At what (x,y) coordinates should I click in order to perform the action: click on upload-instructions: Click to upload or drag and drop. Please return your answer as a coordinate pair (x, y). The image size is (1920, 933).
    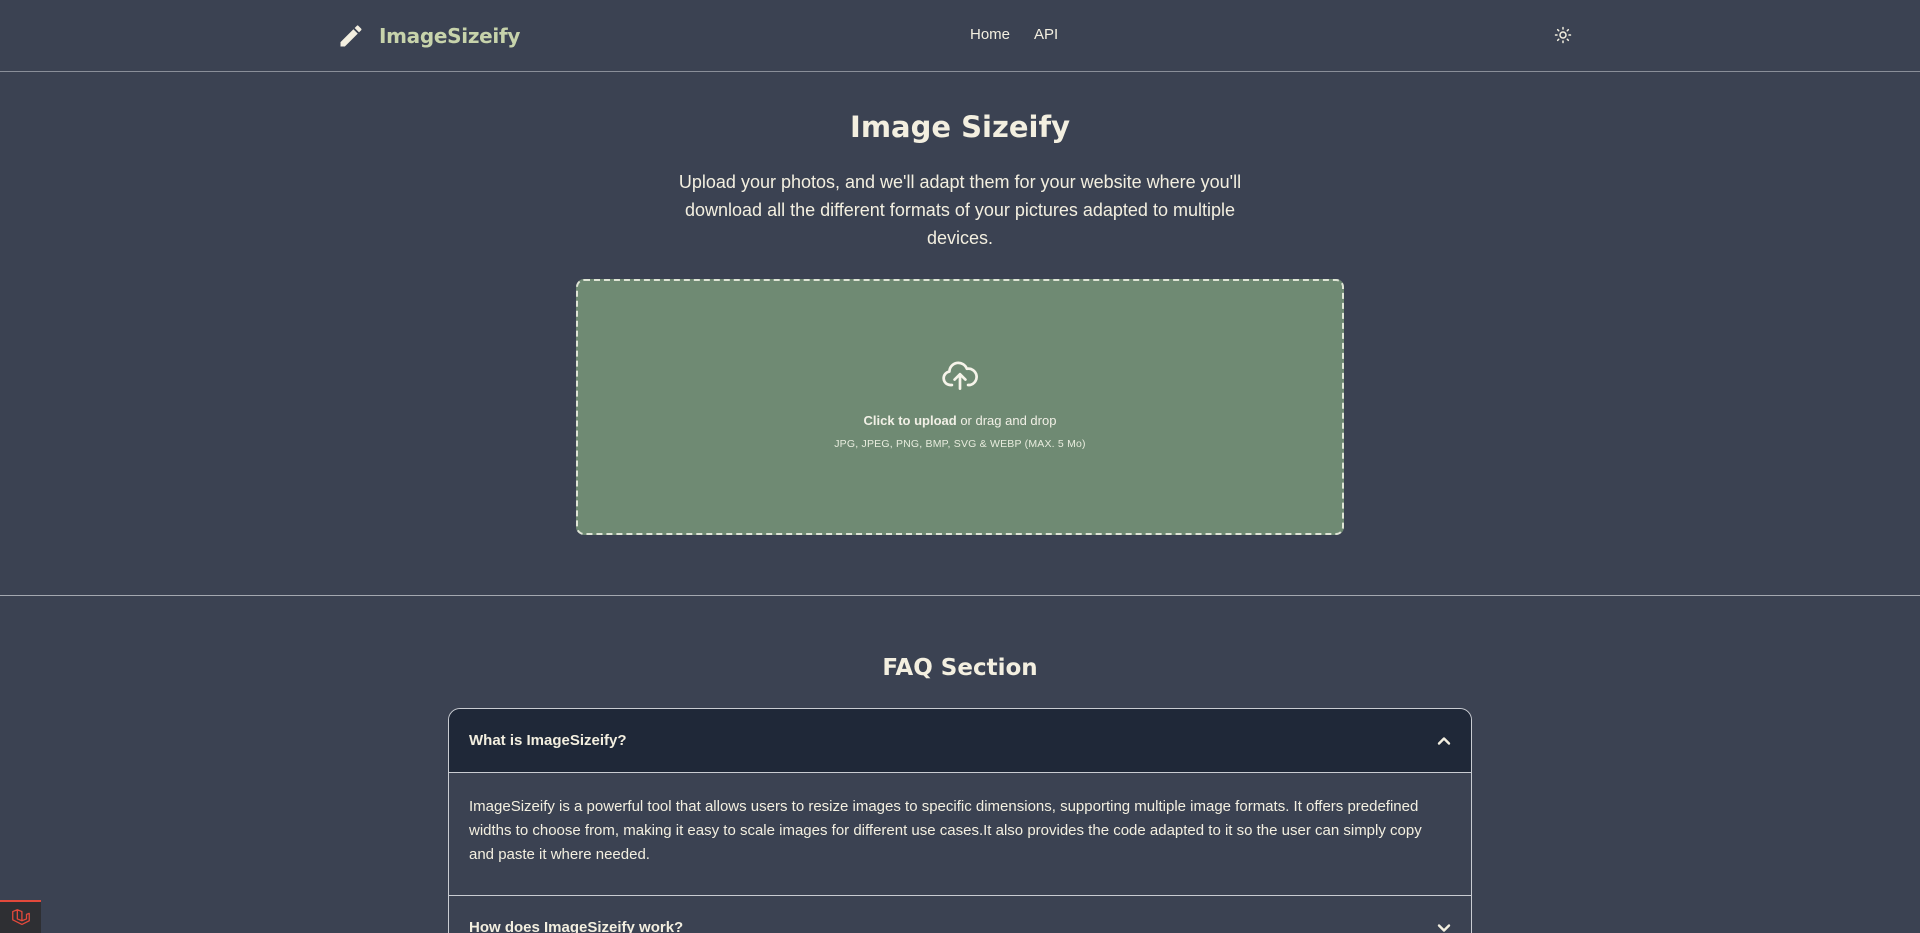
    Looking at the image, I should click on (960, 420).